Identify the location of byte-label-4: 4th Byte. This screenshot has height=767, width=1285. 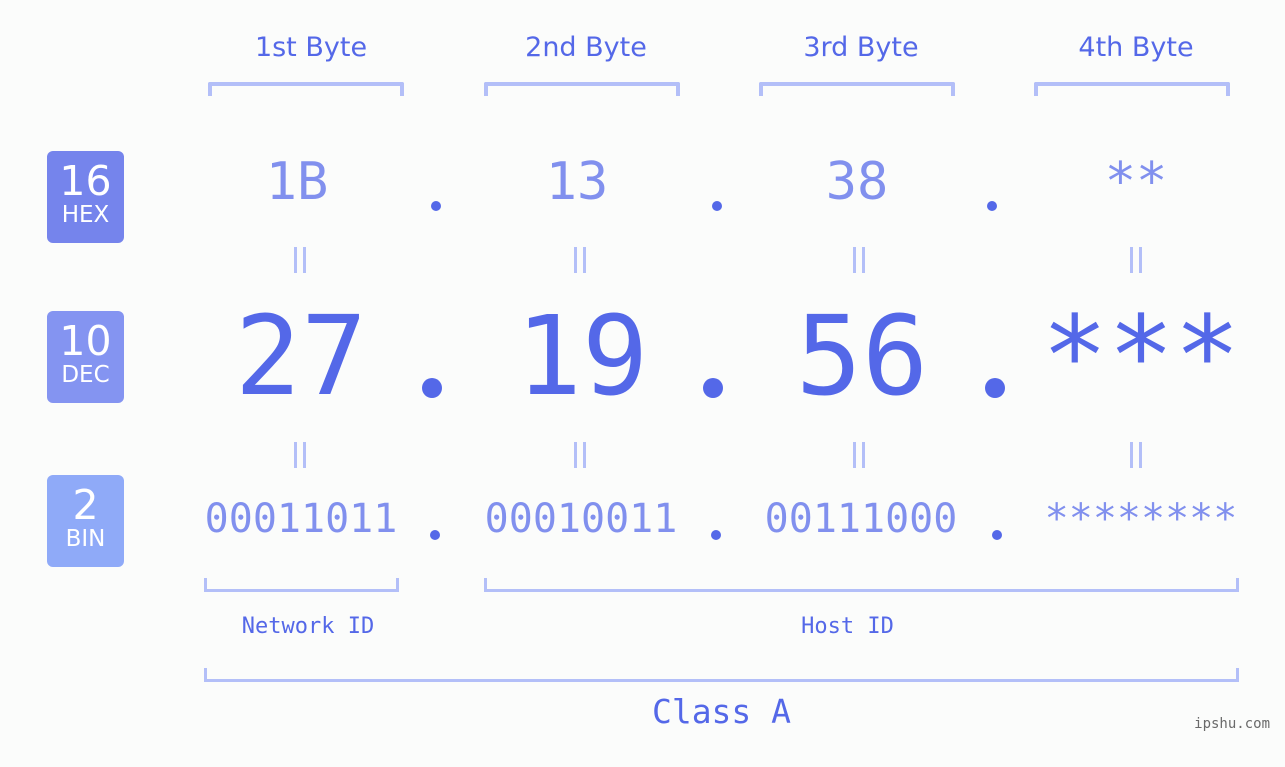
(1136, 47).